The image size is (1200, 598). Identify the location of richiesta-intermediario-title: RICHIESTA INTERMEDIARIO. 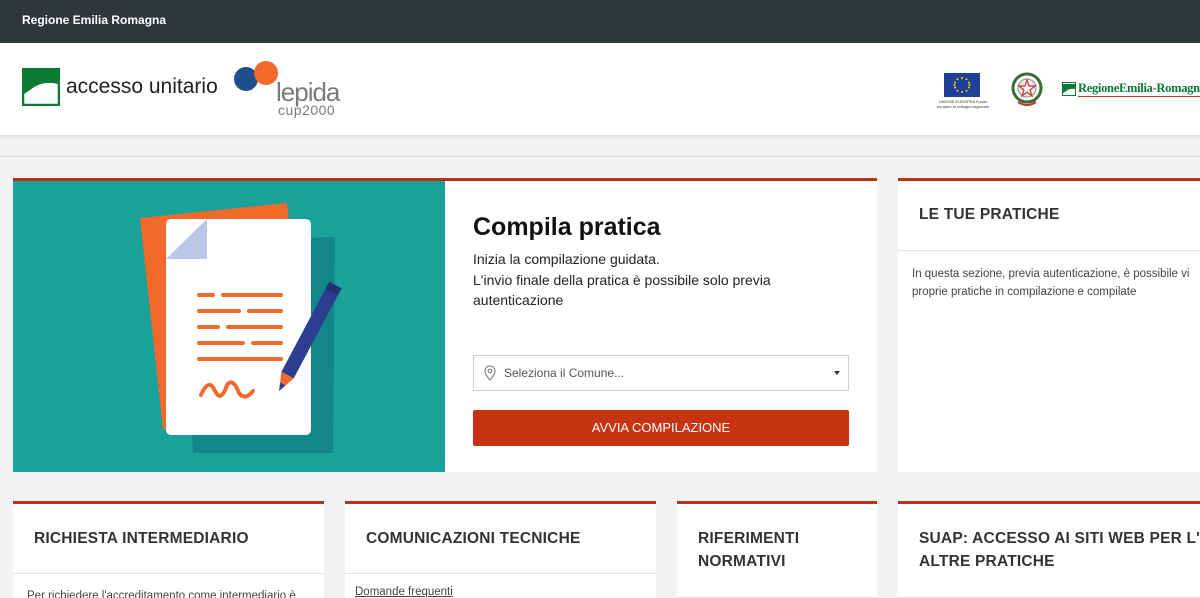
(141, 538).